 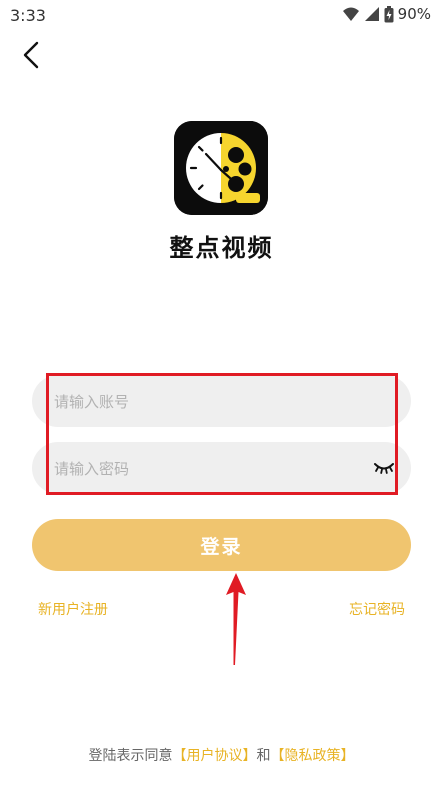 What do you see at coordinates (377, 609) in the screenshot?
I see `forgot-password-link: 忘记密码` at bounding box center [377, 609].